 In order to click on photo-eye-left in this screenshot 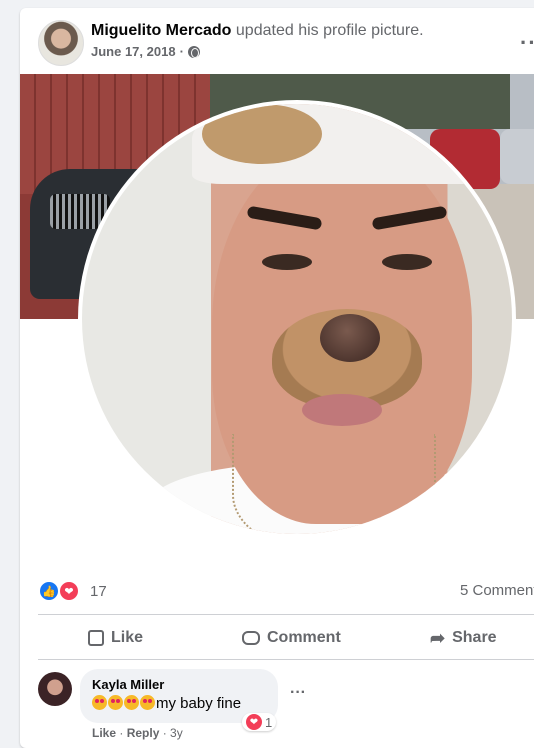, I will do `click(287, 262)`.